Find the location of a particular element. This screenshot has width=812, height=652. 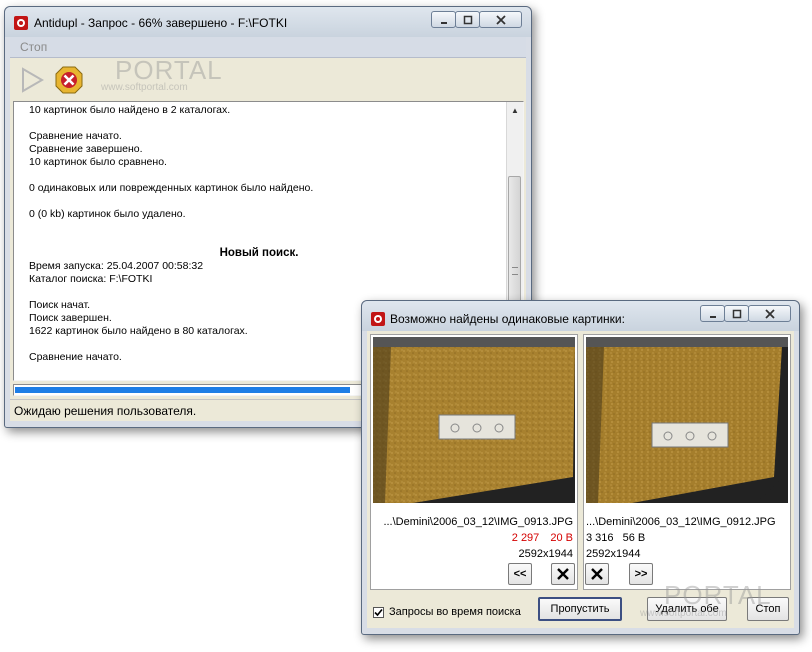

log-line: 10 картинок было найдено в 2 каталогах. is located at coordinates (130, 110).